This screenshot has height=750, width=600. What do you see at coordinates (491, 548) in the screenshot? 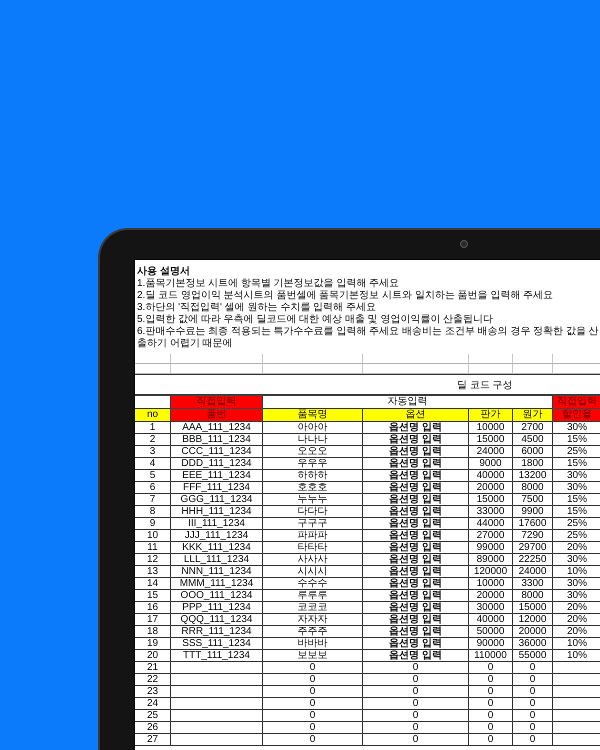
I see `table-cell: 99000` at bounding box center [491, 548].